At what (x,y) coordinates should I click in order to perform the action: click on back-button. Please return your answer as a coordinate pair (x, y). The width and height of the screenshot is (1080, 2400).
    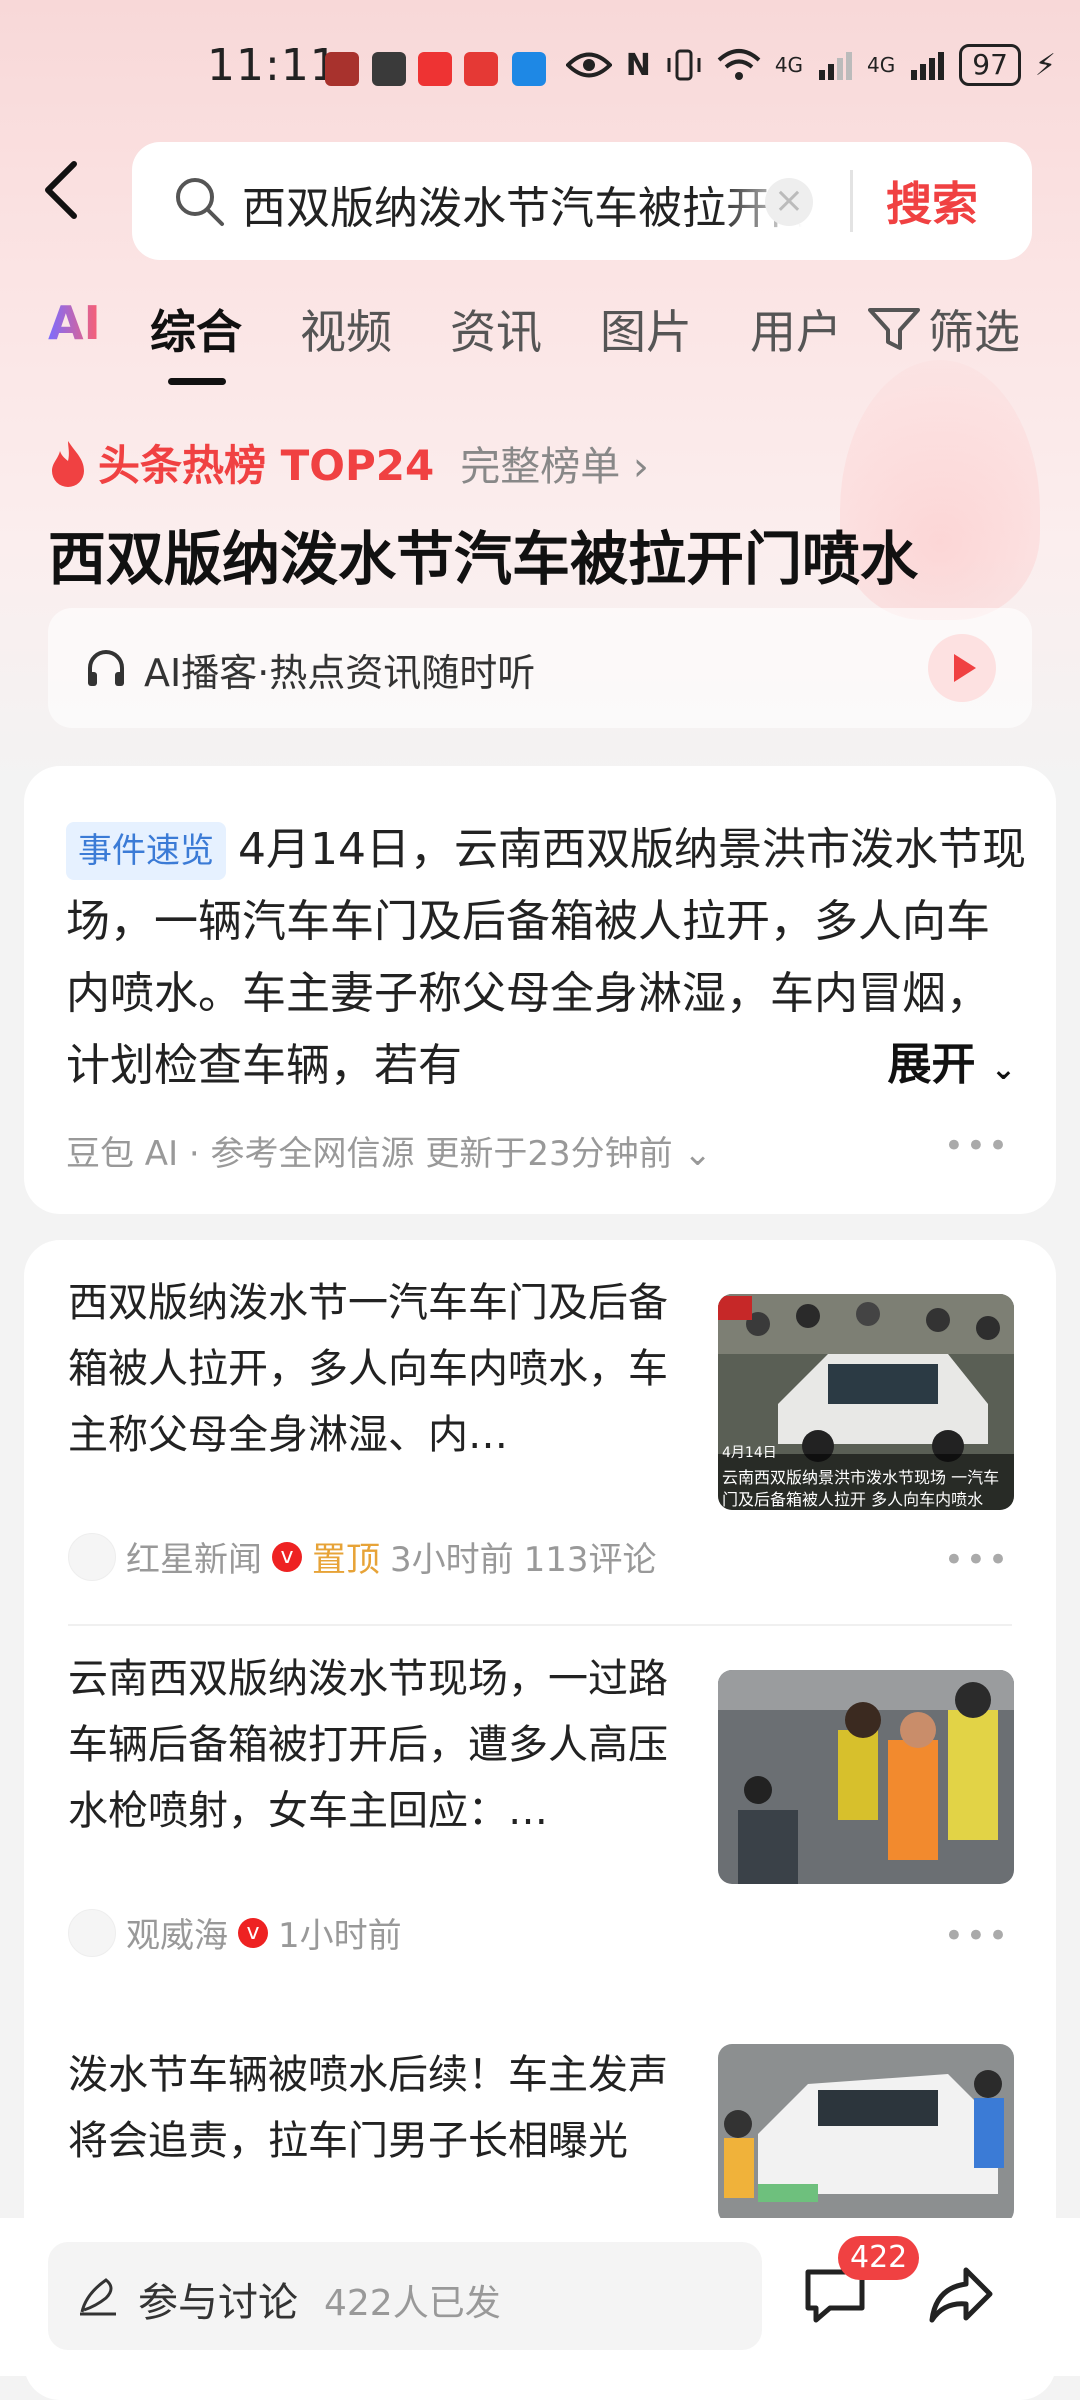
    Looking at the image, I should click on (70, 200).